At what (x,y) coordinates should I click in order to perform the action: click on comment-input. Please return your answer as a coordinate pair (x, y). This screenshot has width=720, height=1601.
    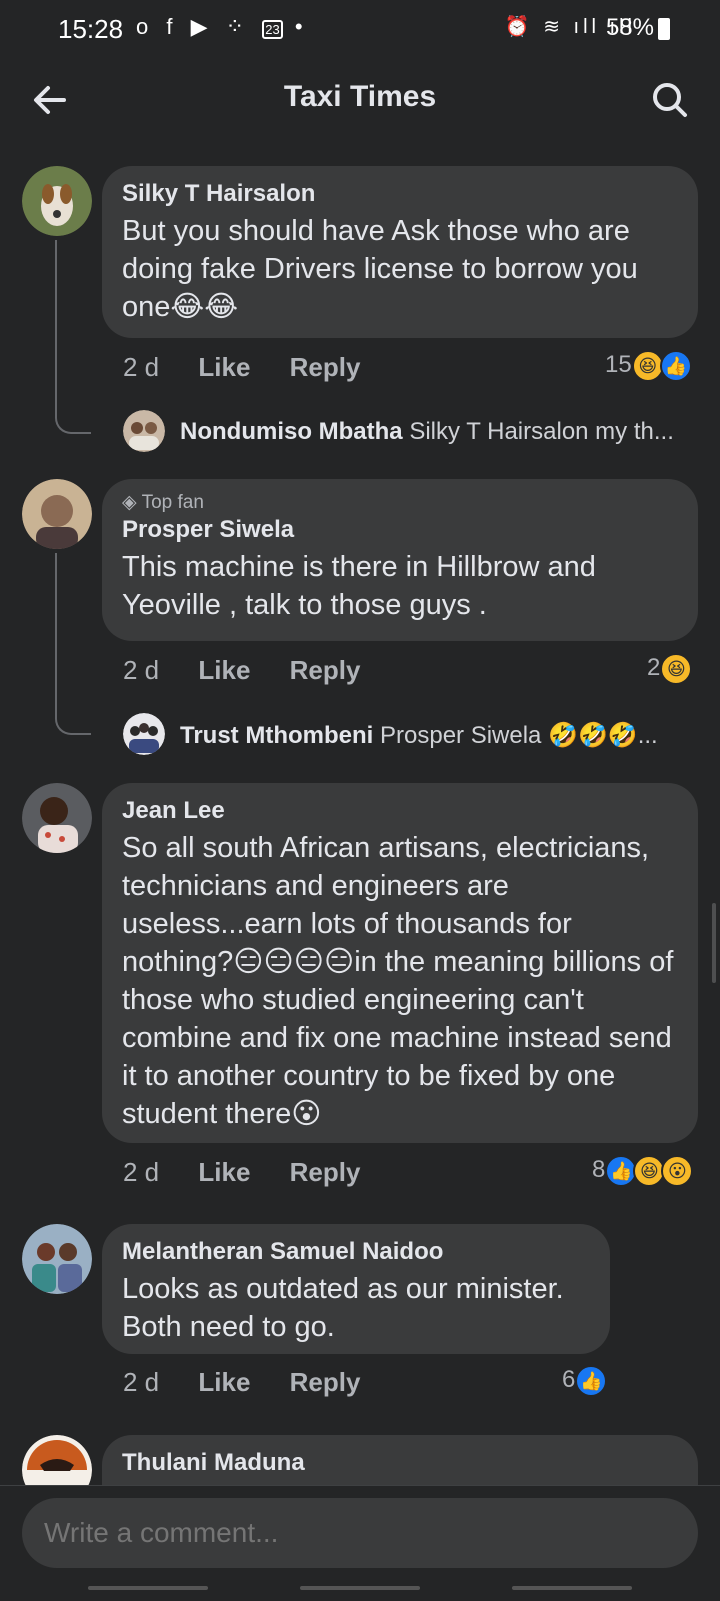
    Looking at the image, I should click on (360, 1533).